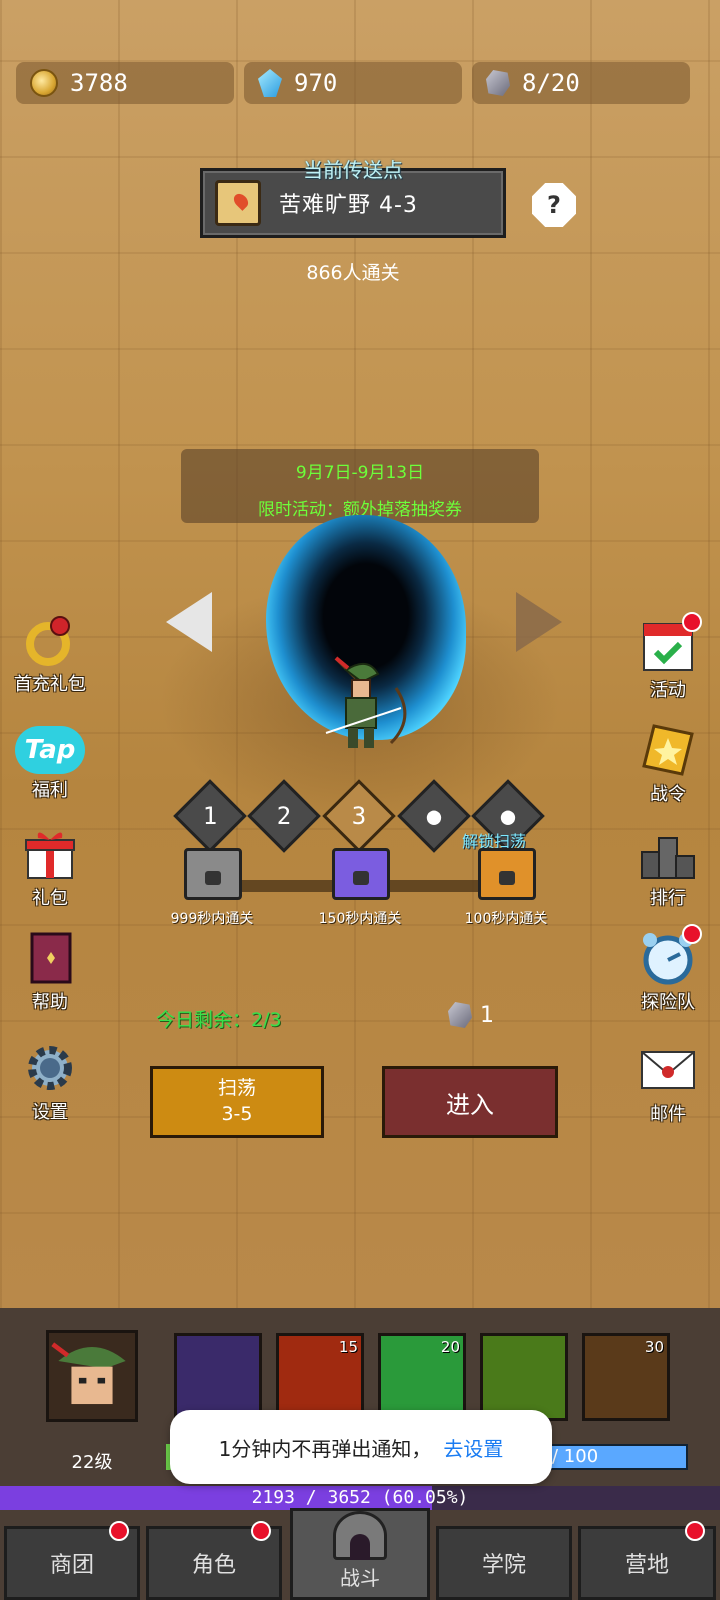  I want to click on hero-level: 22级, so click(92, 1462).